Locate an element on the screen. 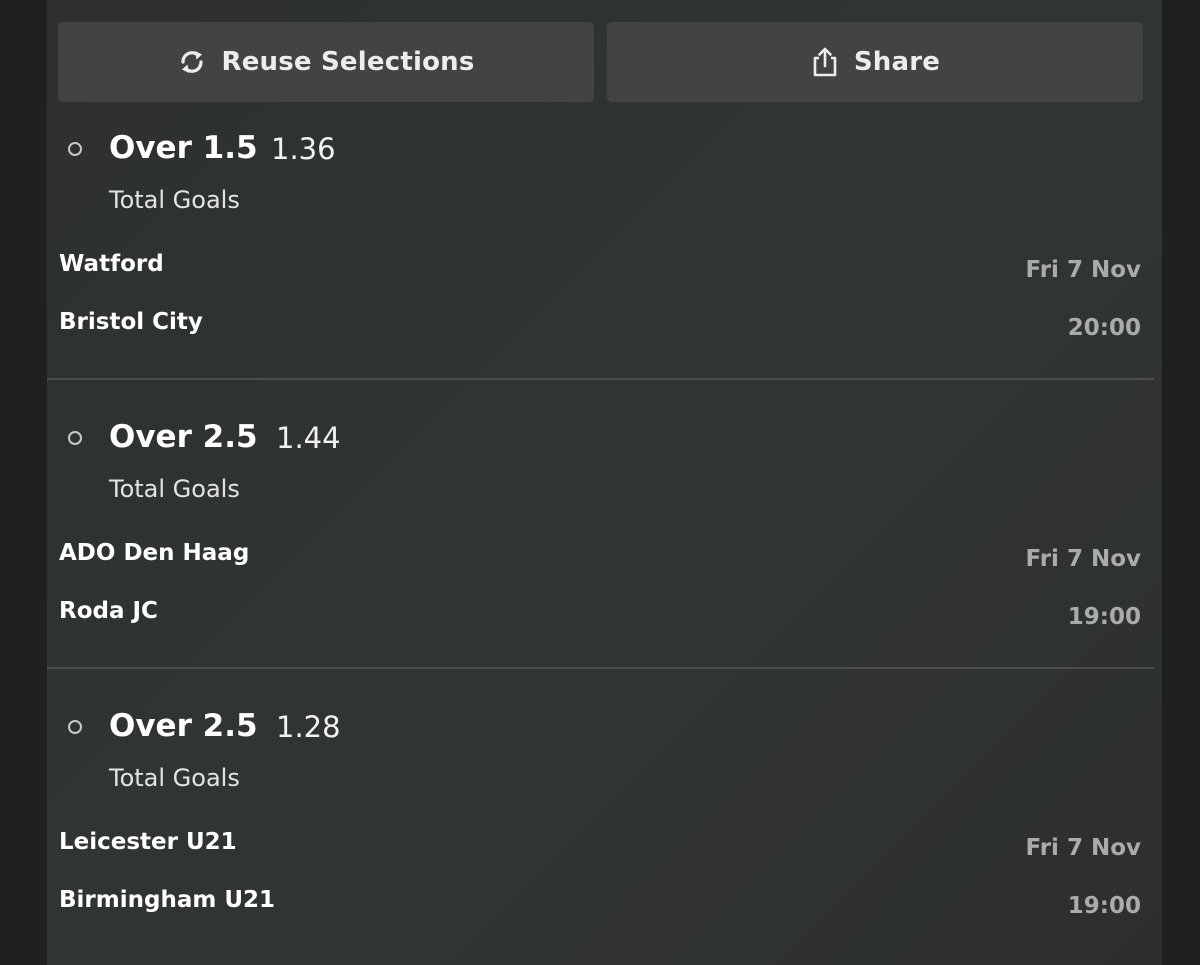 This screenshot has height=965, width=1200. kickoff-time: 20:00 is located at coordinates (1104, 328).